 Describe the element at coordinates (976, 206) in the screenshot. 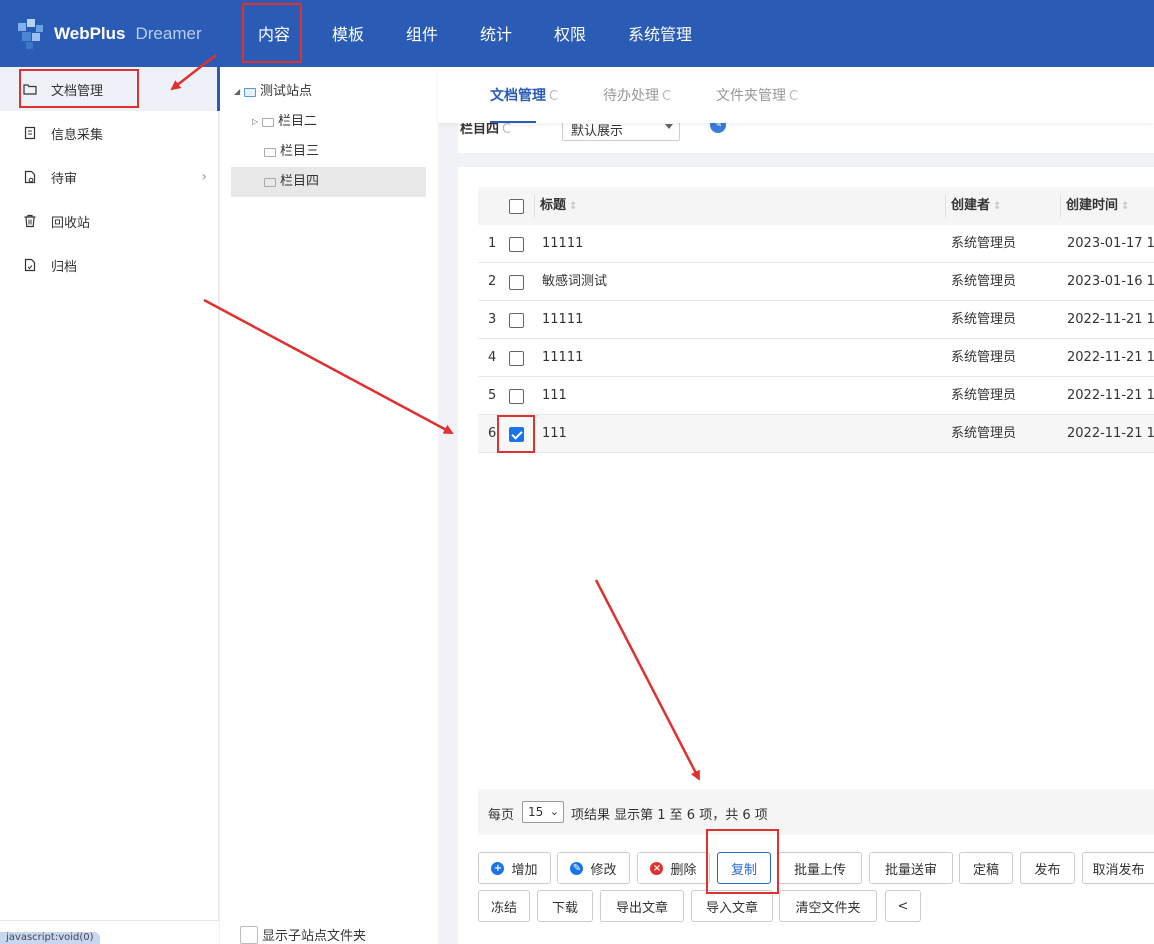

I see `header-creator: 创建者 ⇕` at that location.